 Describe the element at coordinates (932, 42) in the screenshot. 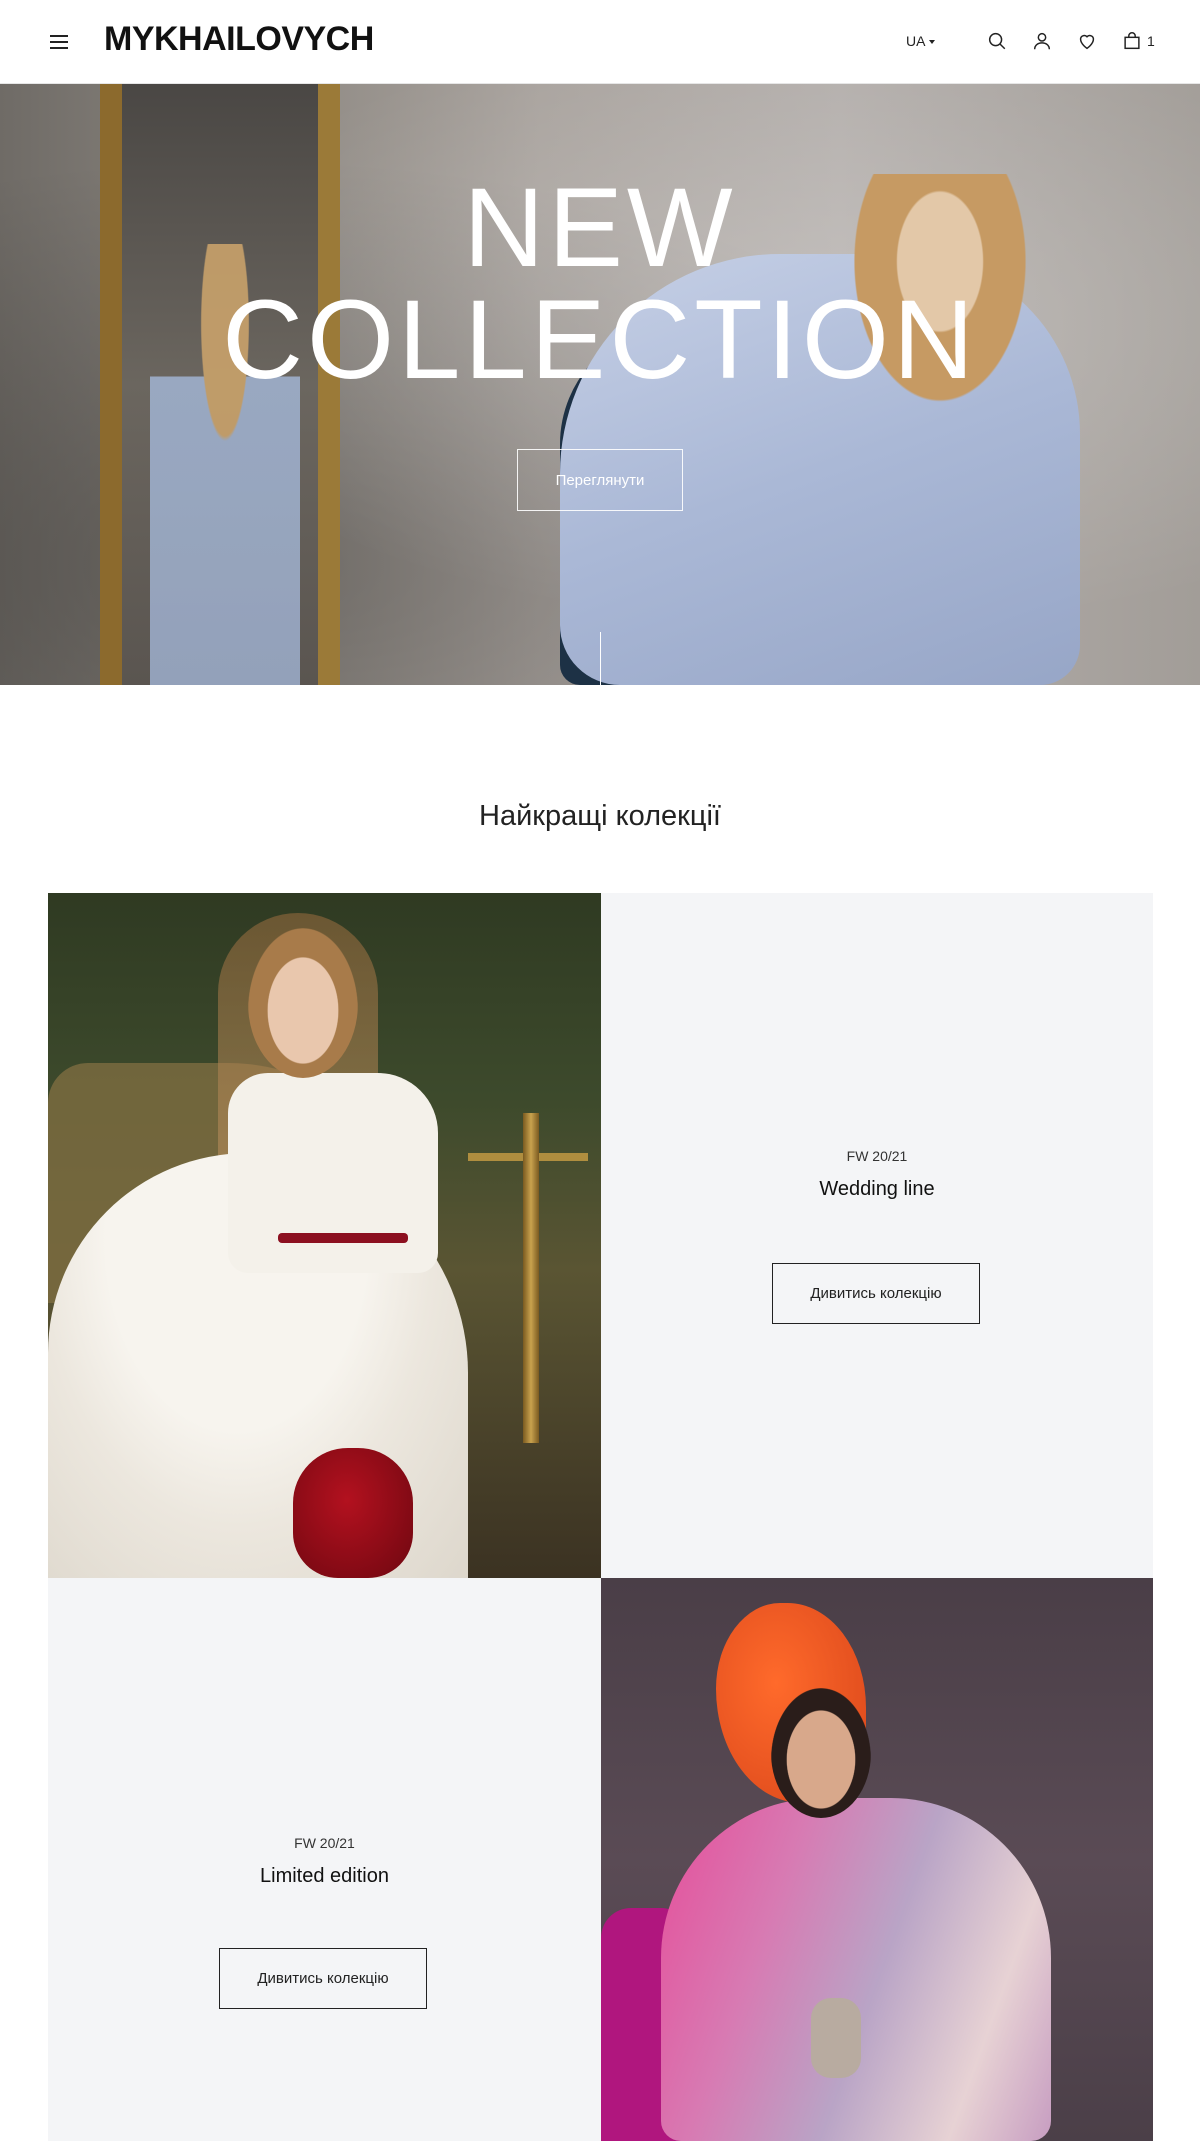

I see `caret-down-icon` at that location.